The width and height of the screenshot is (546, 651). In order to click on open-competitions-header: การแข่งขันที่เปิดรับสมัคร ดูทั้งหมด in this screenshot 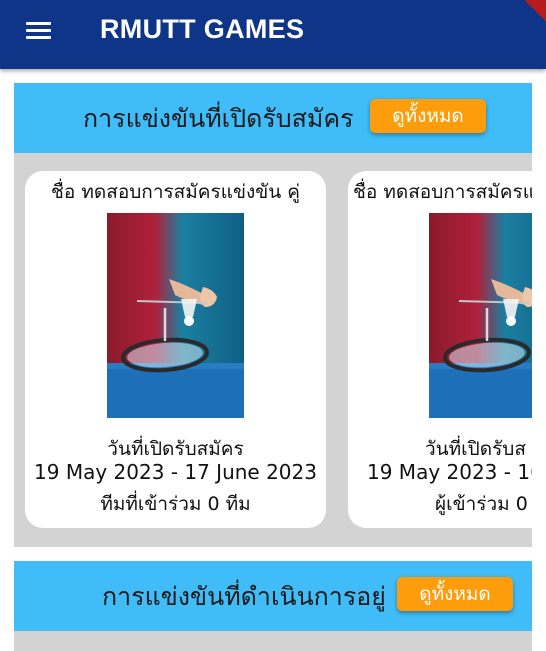, I will do `click(273, 118)`.